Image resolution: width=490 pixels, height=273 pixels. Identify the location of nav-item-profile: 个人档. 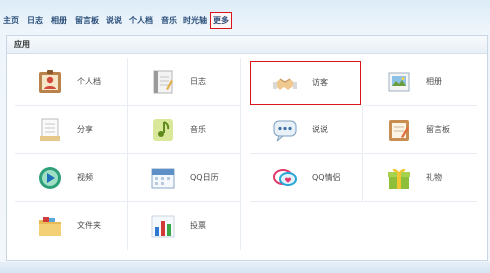
(141, 21).